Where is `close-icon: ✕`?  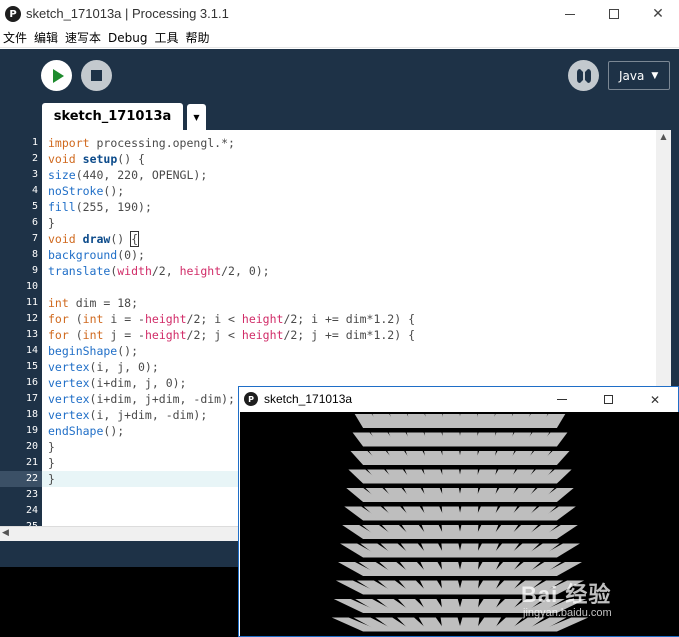
close-icon: ✕ is located at coordinates (658, 14).